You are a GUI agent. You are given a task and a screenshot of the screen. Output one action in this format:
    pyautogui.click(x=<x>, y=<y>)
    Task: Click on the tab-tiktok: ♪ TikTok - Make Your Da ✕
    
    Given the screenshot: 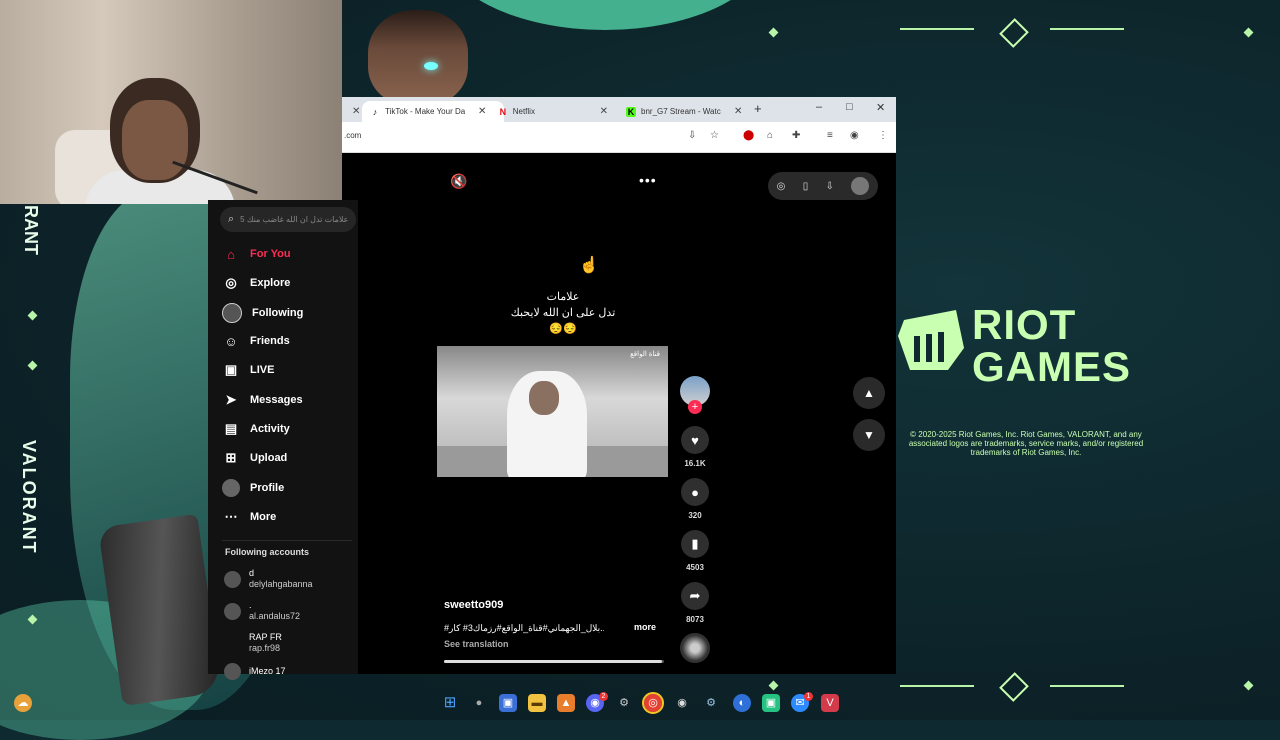 What is the action you would take?
    pyautogui.click(x=433, y=111)
    